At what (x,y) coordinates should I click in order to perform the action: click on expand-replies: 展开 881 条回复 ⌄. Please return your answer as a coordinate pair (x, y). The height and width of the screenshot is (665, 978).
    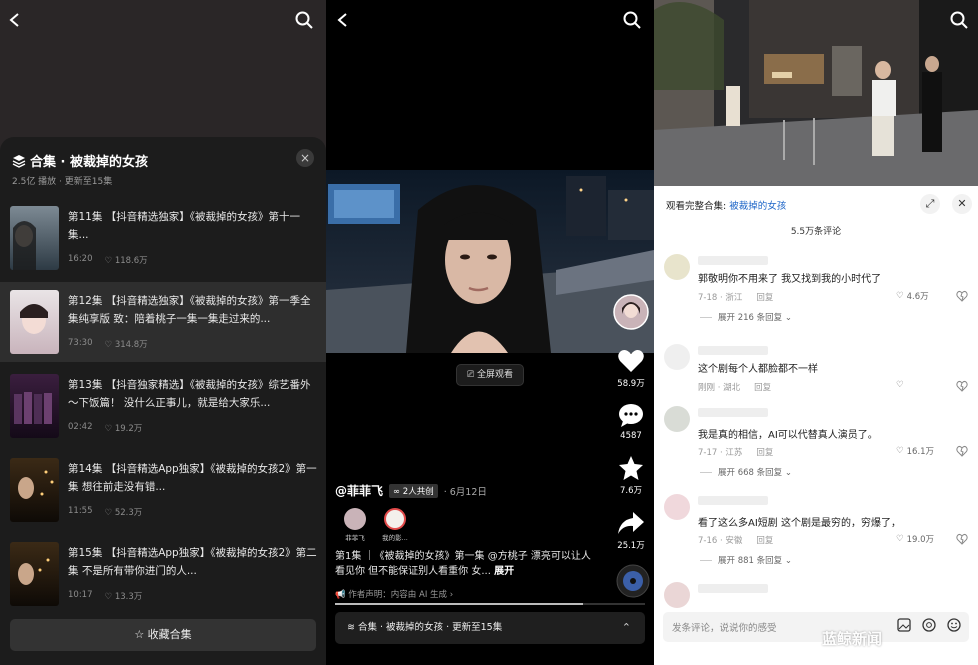
    Looking at the image, I should click on (746, 560).